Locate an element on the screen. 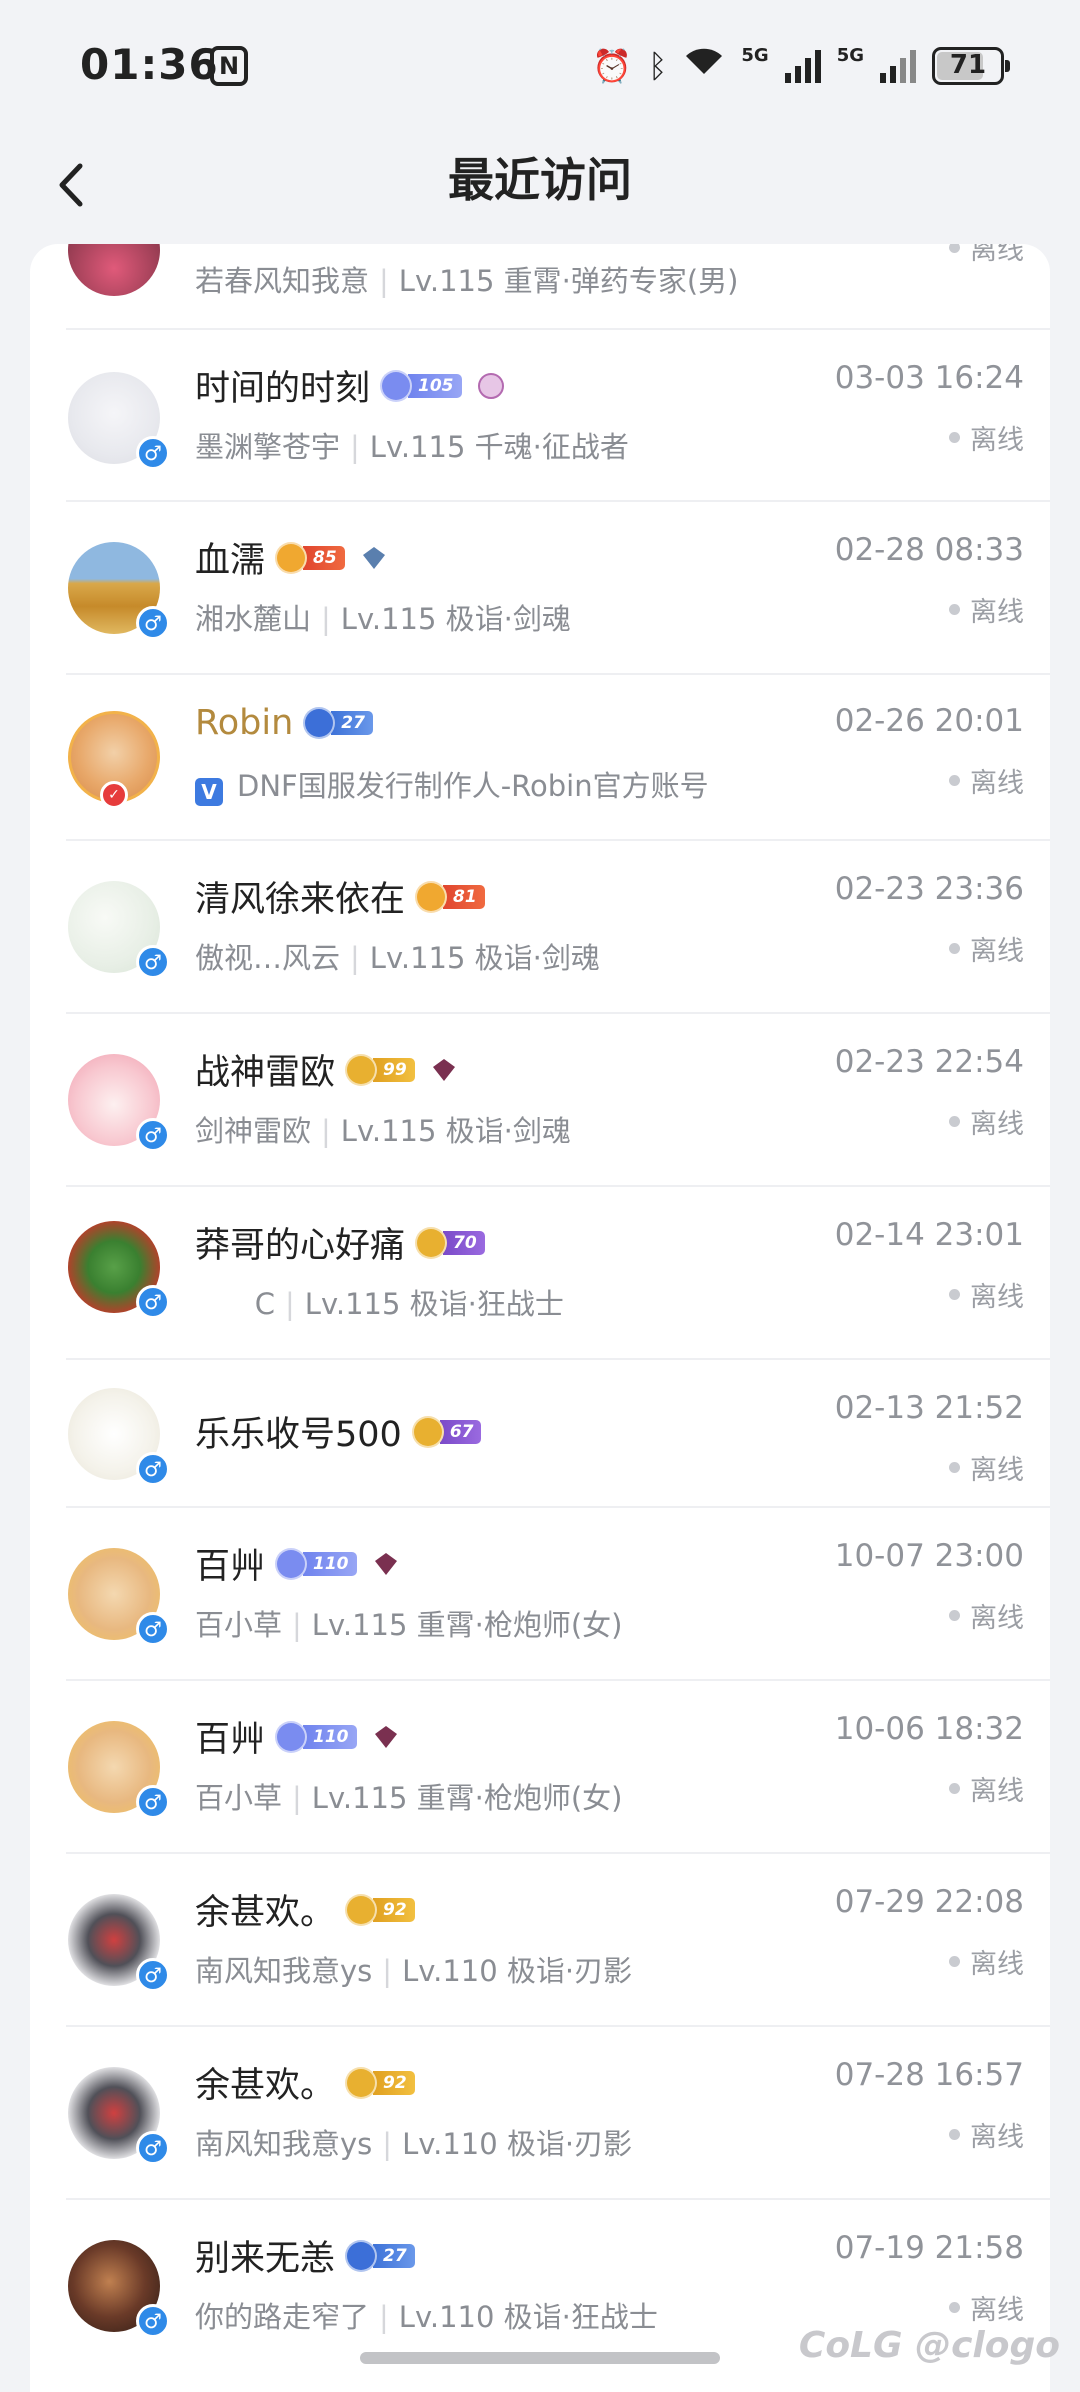 Image resolution: width=1080 pixels, height=2392 pixels. visitor-name: 清风徐来依在 81 is located at coordinates (340, 896).